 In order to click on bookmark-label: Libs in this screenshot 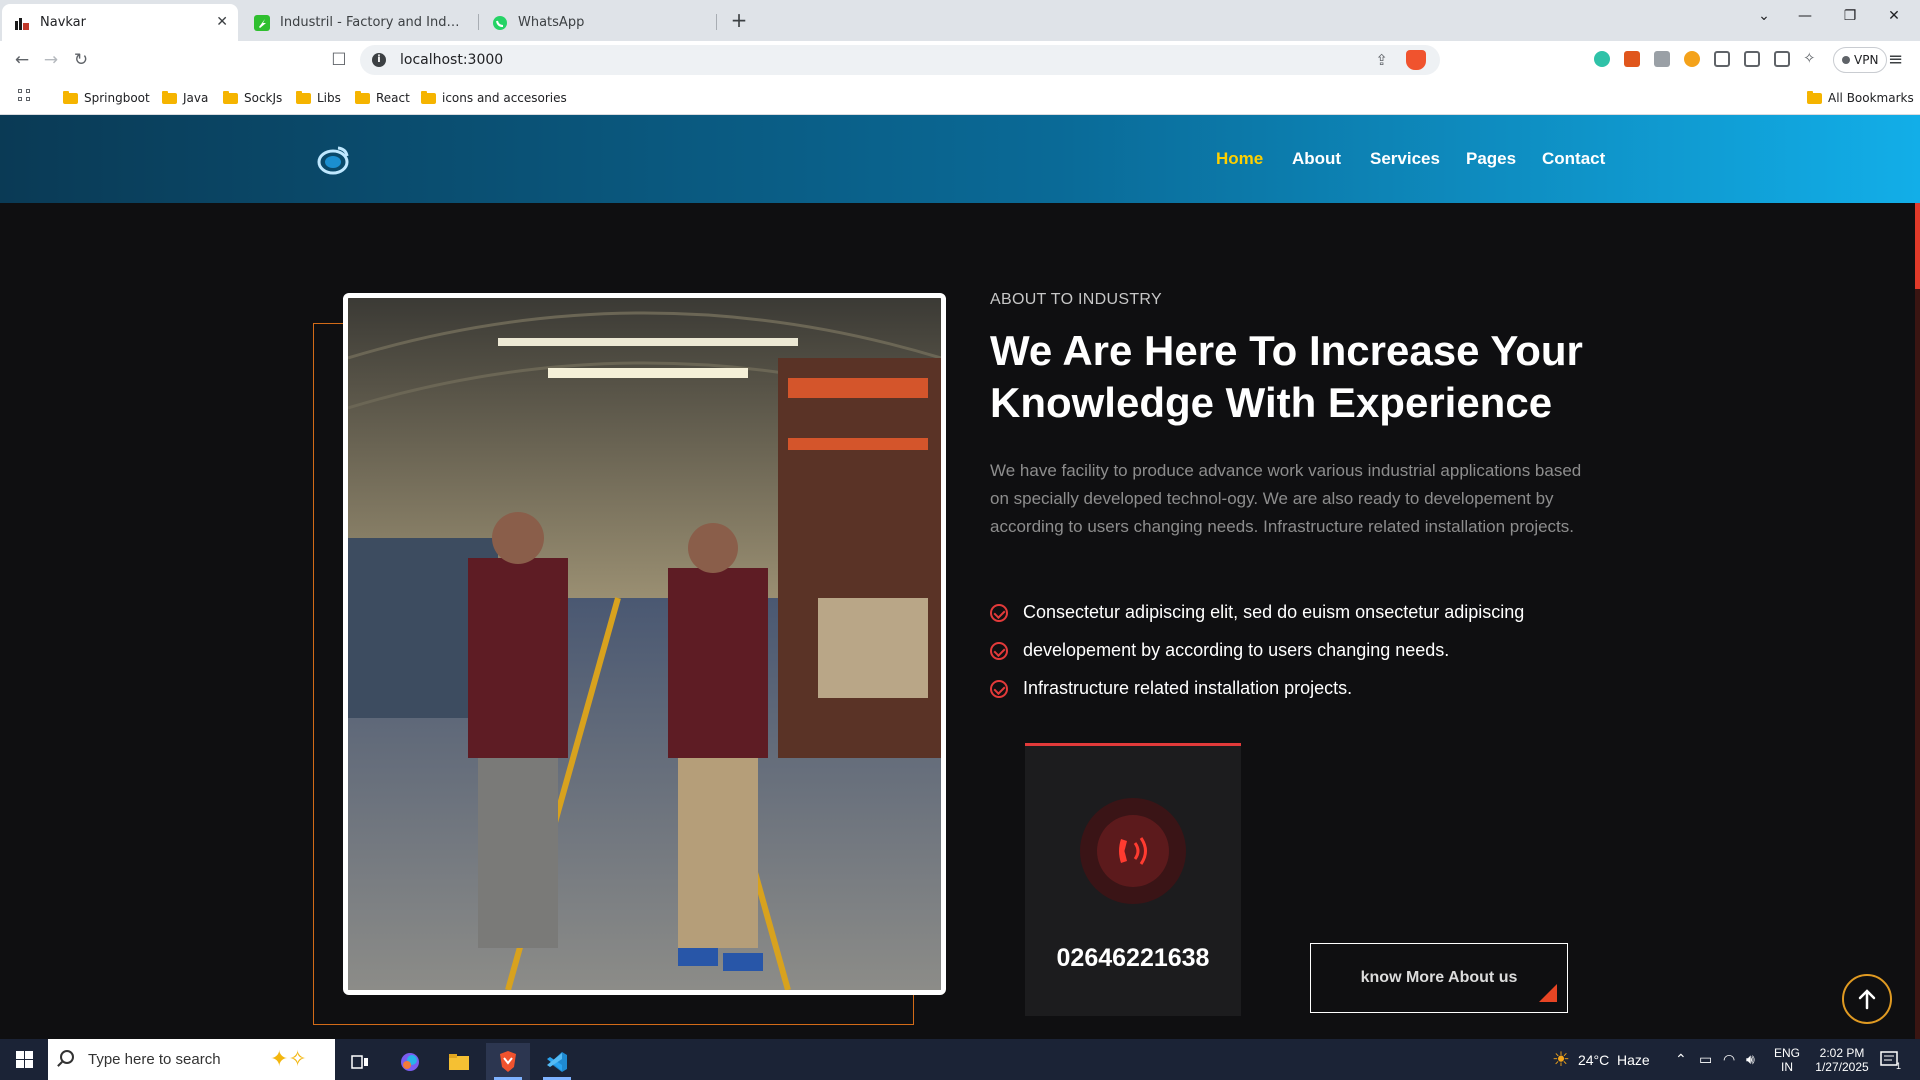, I will do `click(329, 98)`.